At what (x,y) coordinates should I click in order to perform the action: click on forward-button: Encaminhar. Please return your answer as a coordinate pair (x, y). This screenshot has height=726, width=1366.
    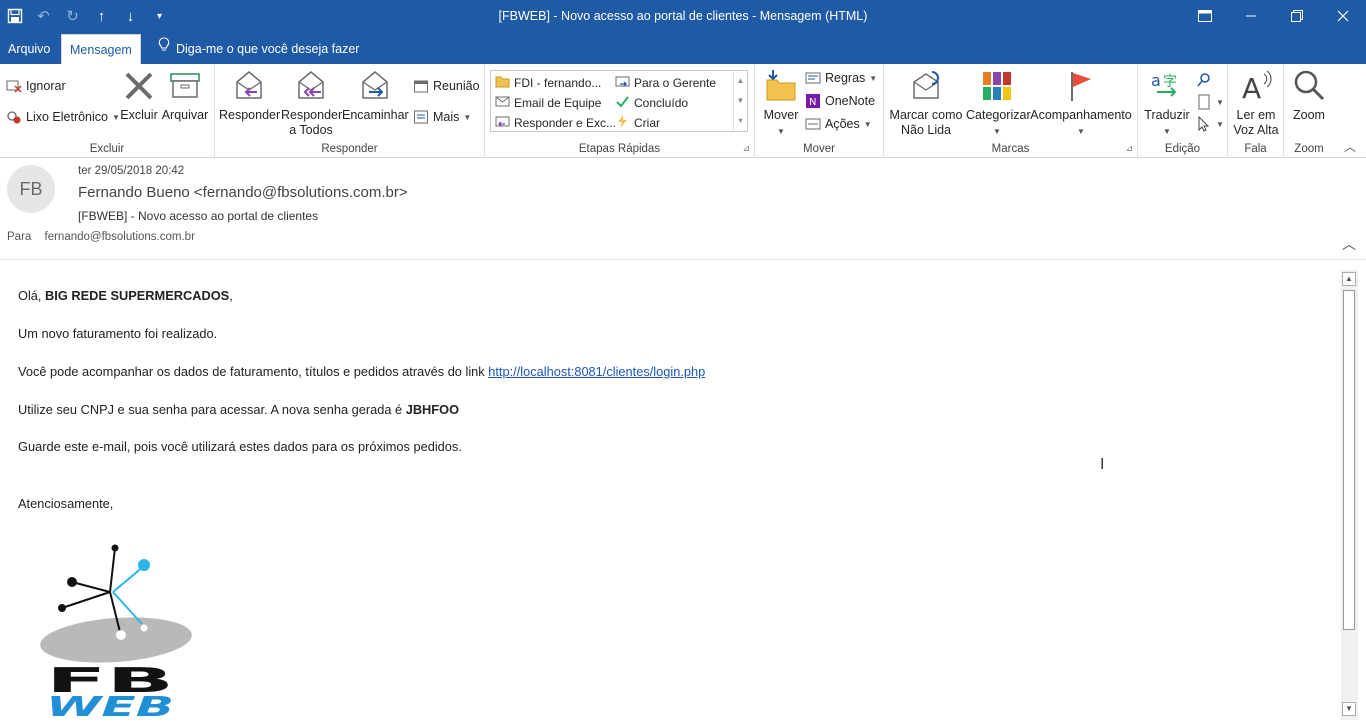
    Looking at the image, I should click on (375, 95).